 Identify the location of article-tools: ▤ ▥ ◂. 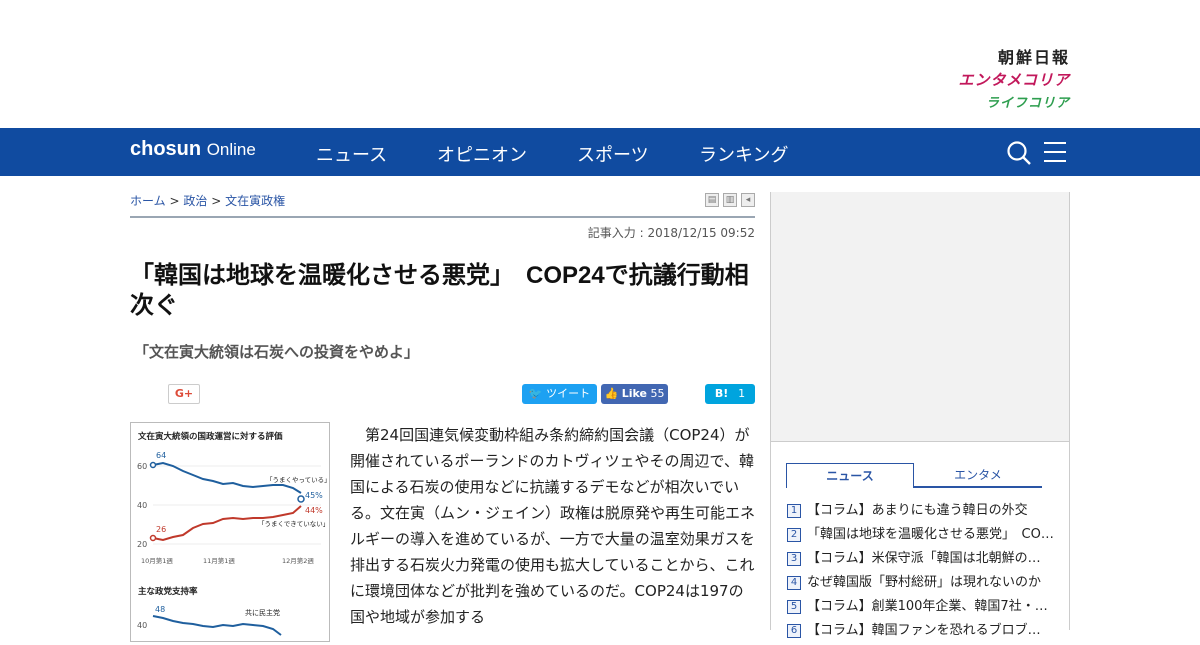
(730, 200).